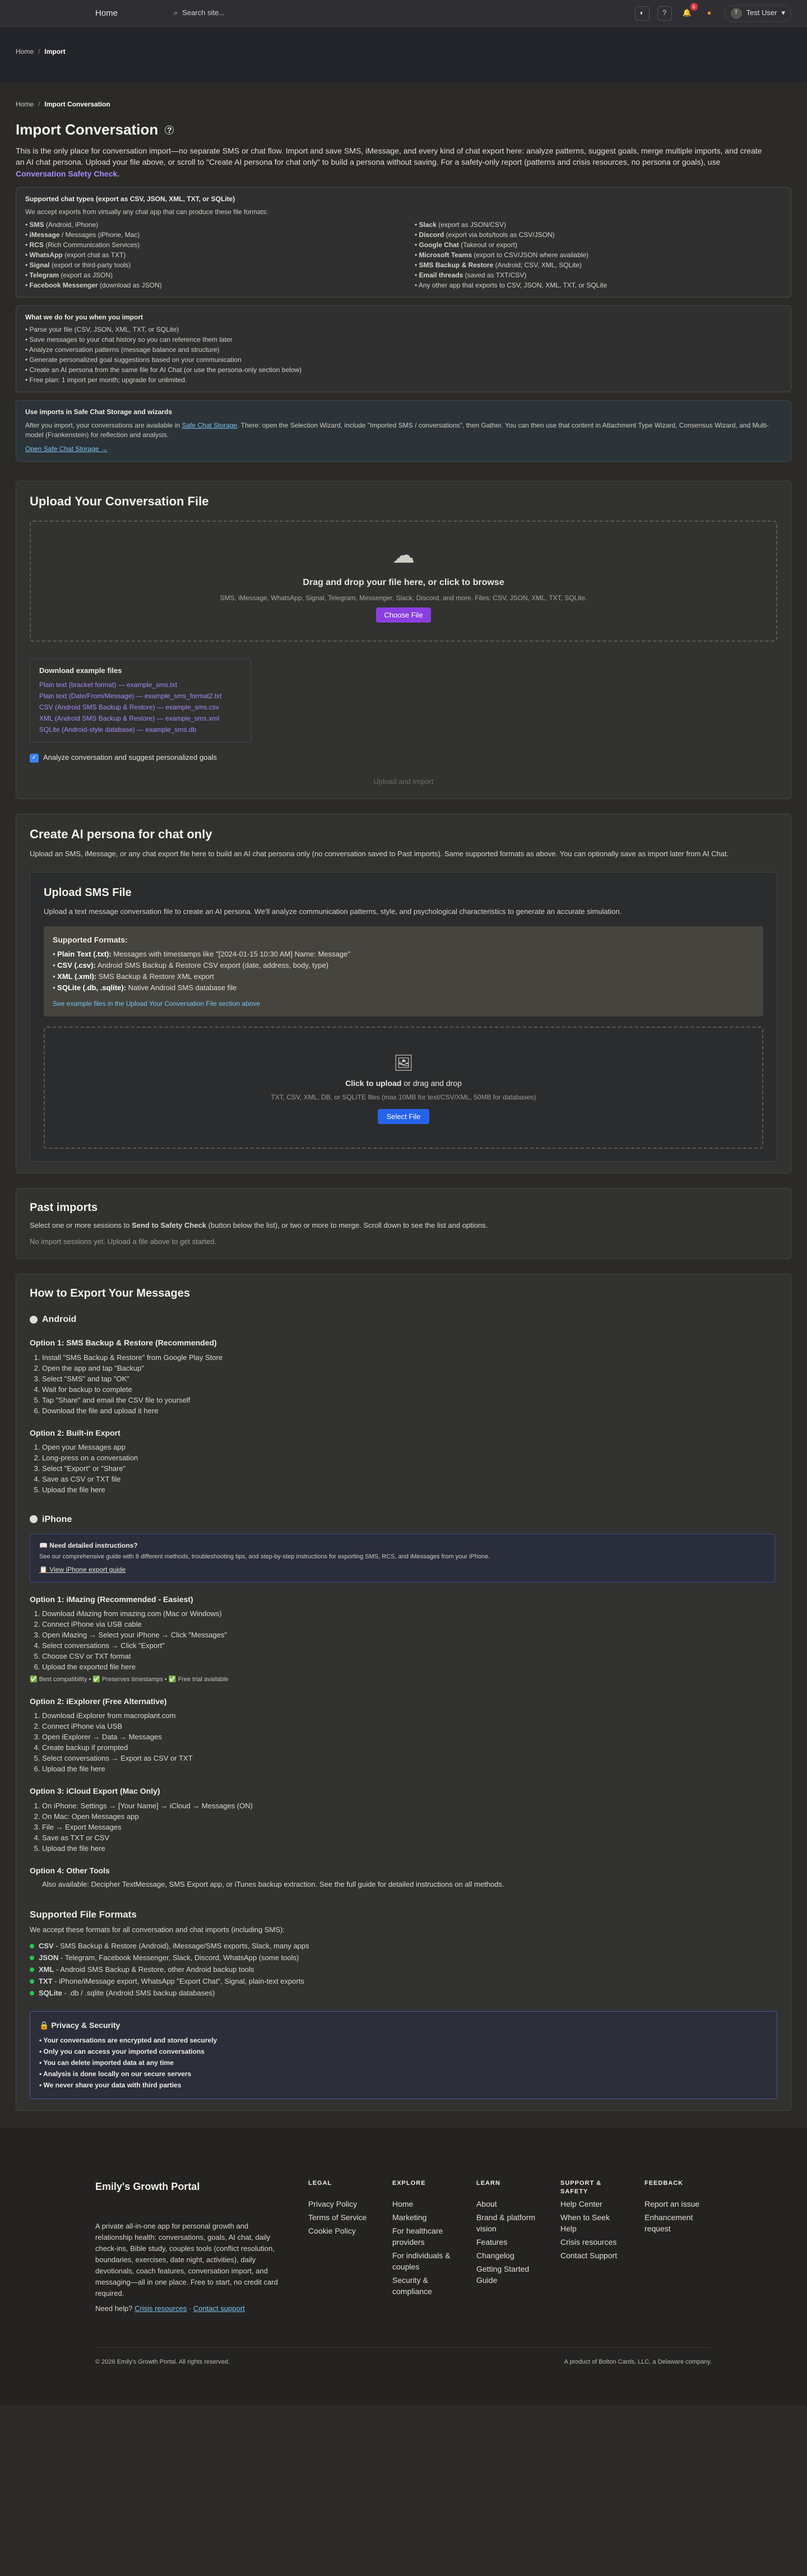  Describe the element at coordinates (403, 1083) in the screenshot. I see `sms-drop-title: Click to upload or drag and drop` at that location.